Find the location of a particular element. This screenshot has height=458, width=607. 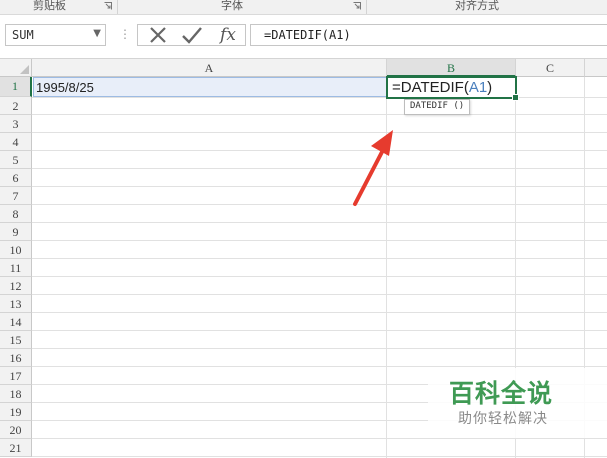

fx-icon: fx is located at coordinates (228, 35).